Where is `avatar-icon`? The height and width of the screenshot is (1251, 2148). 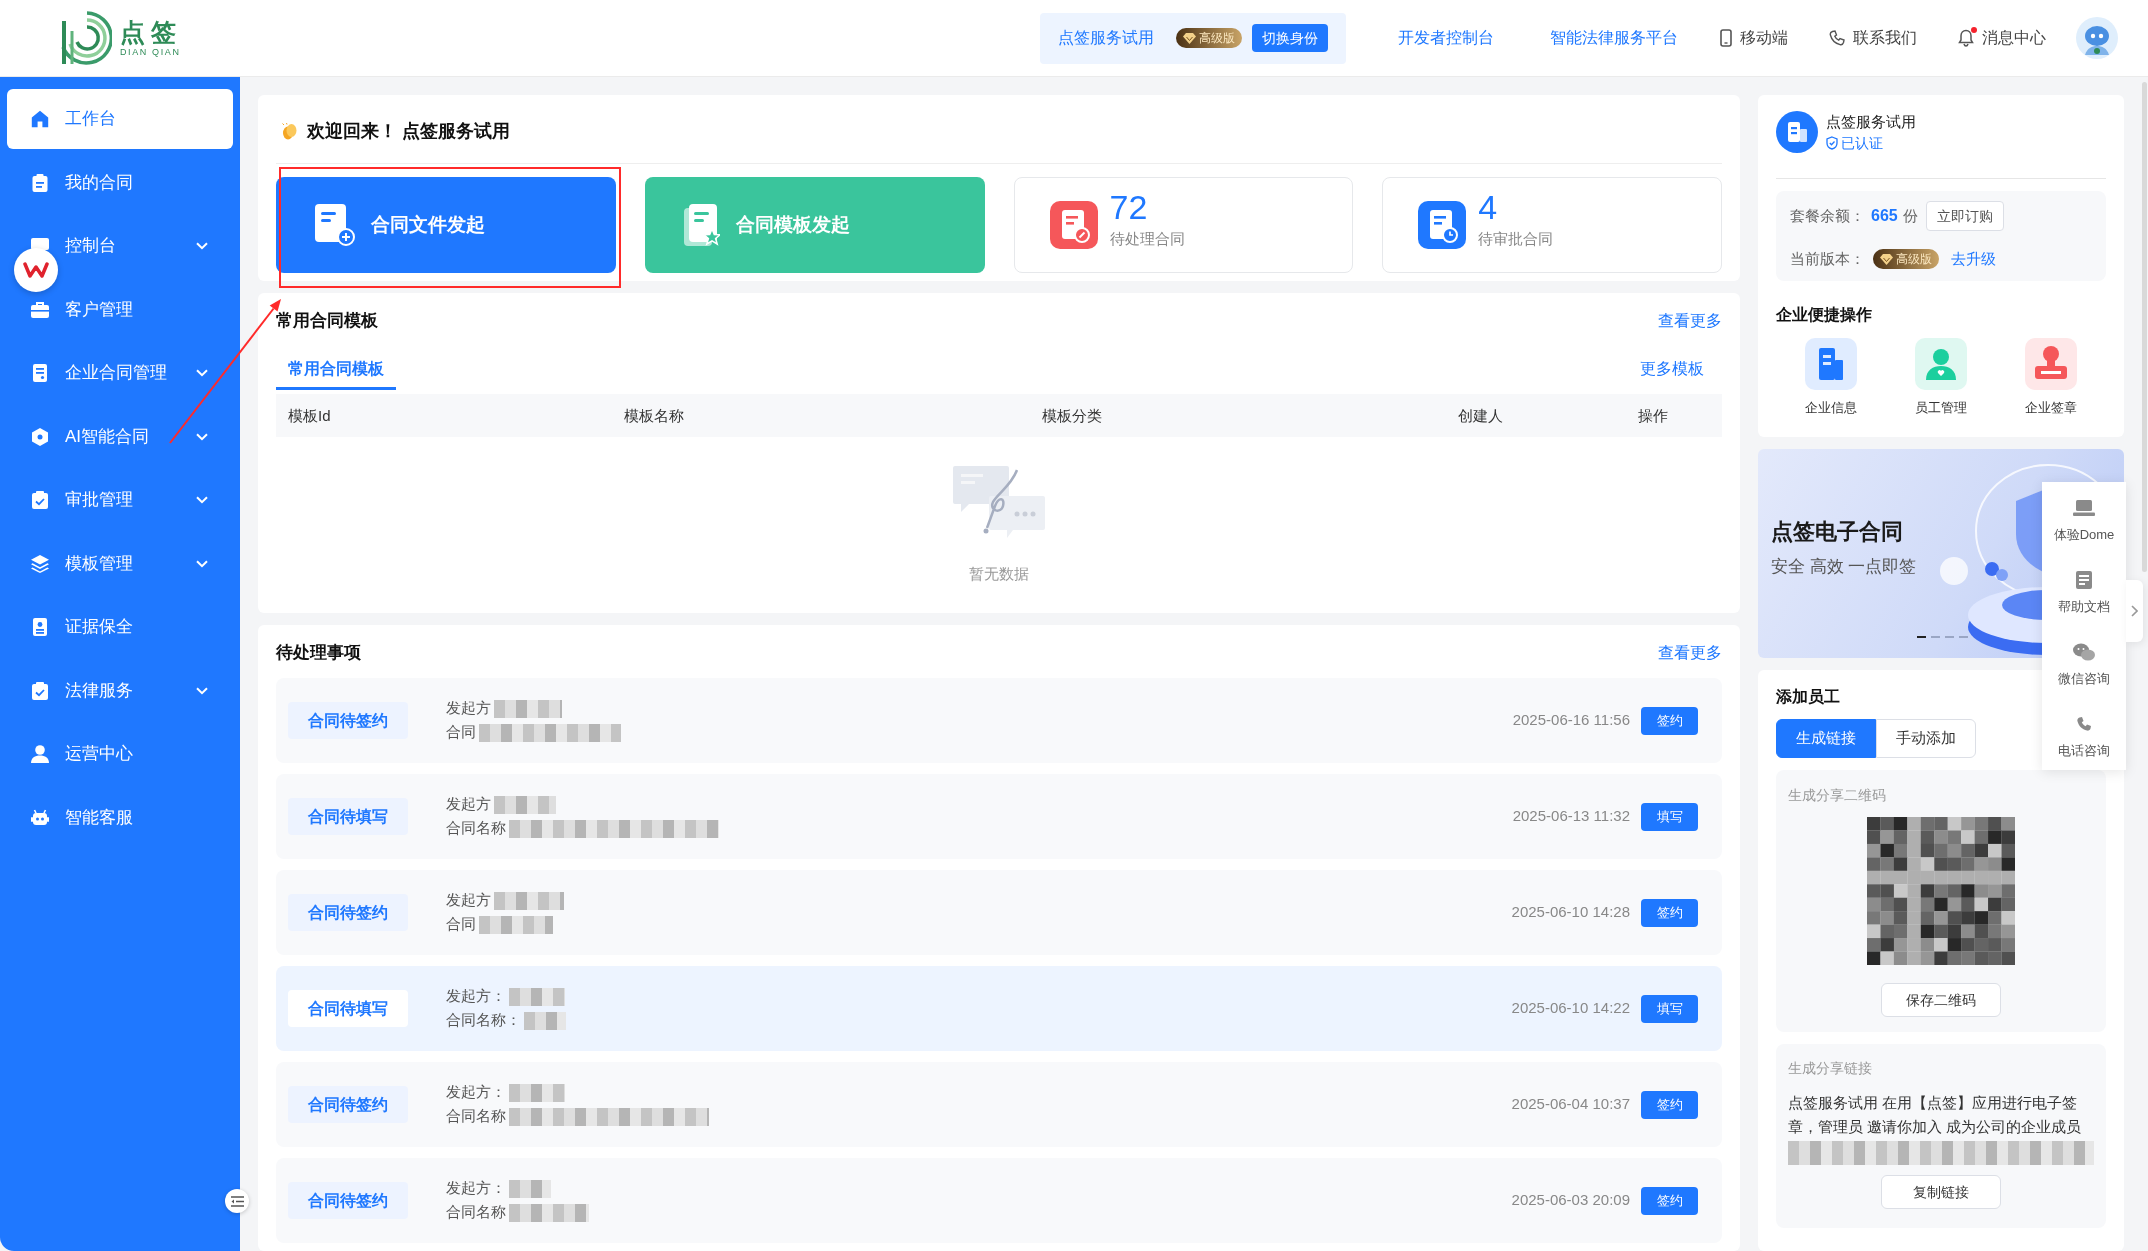 avatar-icon is located at coordinates (2097, 38).